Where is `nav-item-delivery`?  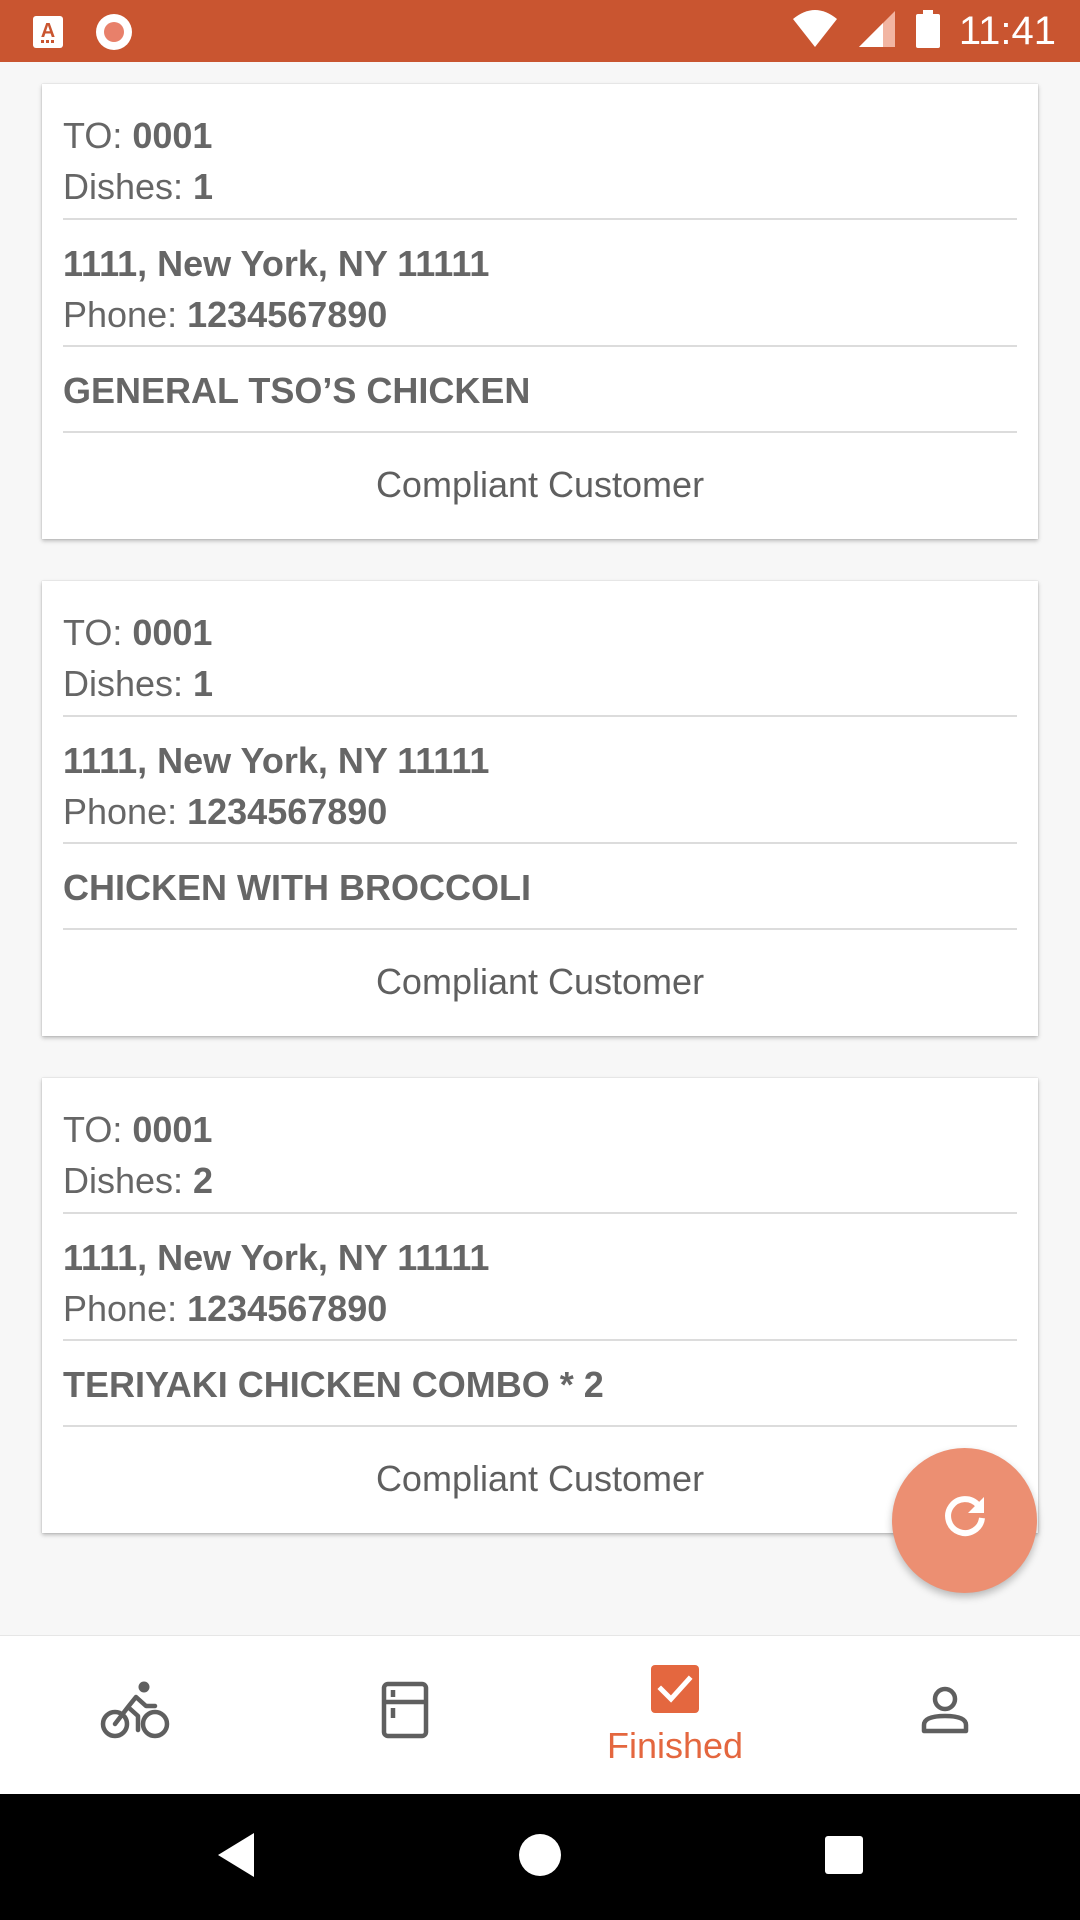 nav-item-delivery is located at coordinates (135, 1715).